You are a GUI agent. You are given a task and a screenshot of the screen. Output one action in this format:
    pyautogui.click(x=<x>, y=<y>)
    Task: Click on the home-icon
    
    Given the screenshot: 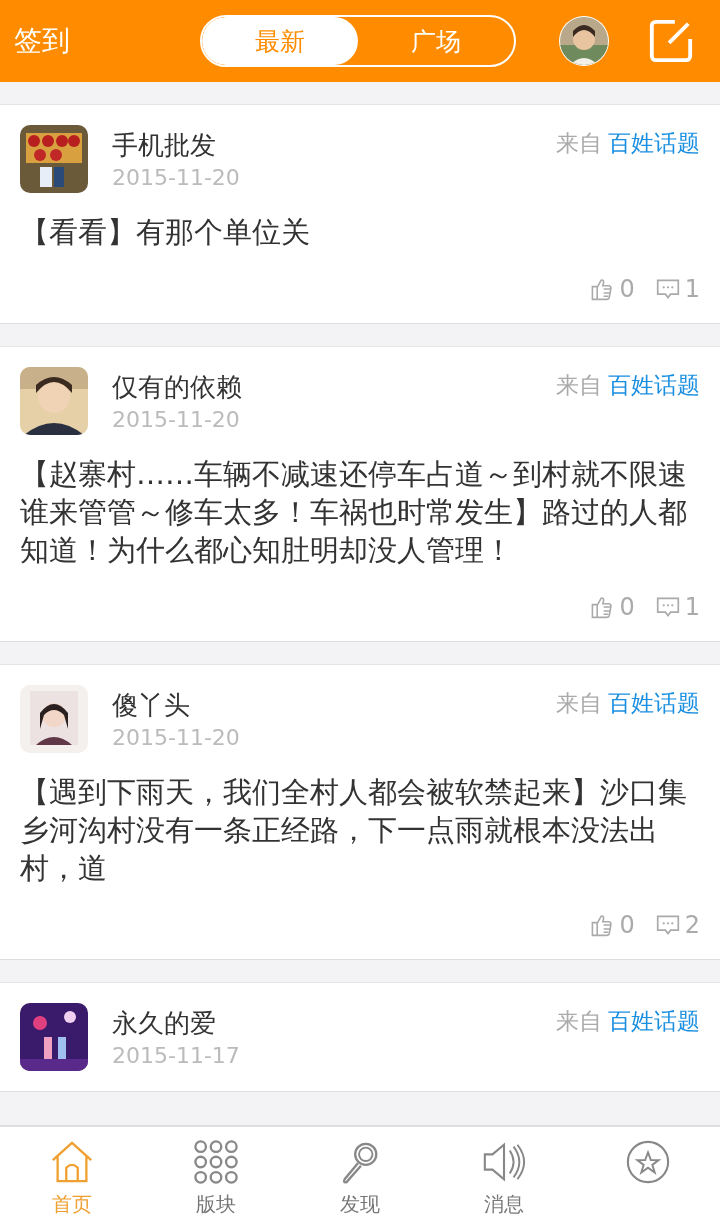 What is the action you would take?
    pyautogui.click(x=72, y=1162)
    